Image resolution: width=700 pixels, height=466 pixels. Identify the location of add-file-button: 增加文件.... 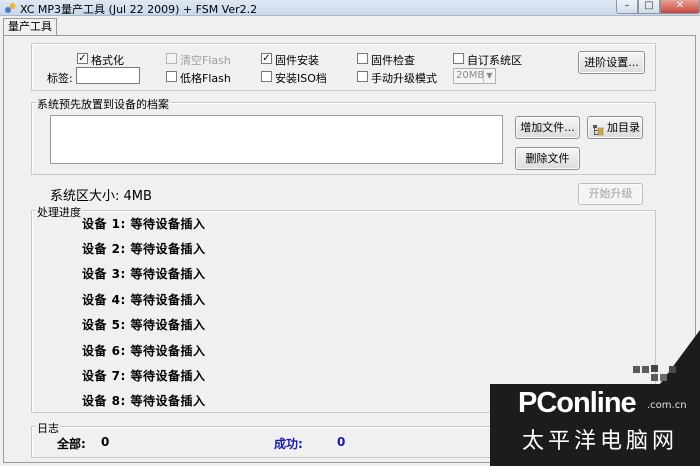
(547, 127).